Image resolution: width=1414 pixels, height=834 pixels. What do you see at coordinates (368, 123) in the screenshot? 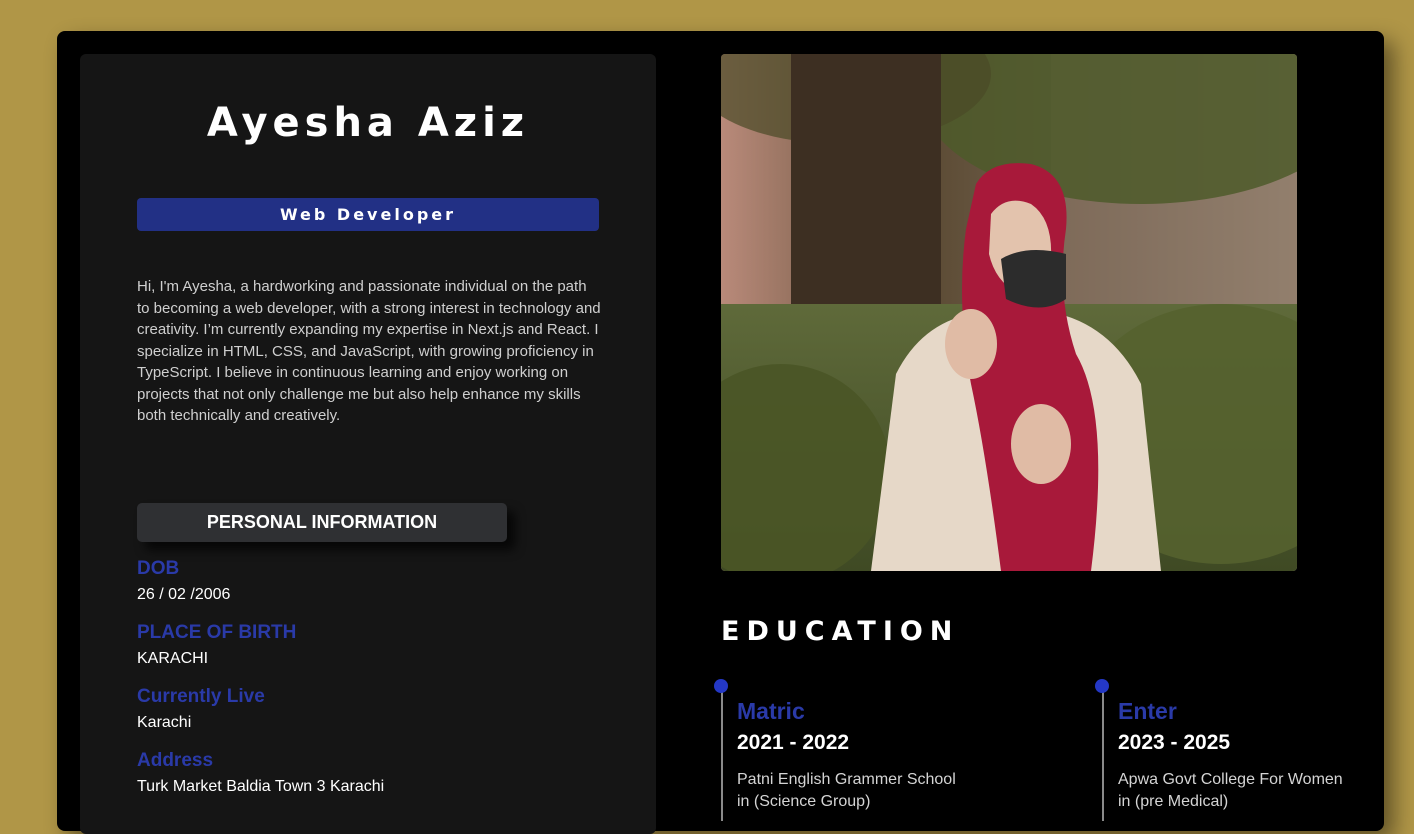
I see `profile-name: Ayesha Aziz` at bounding box center [368, 123].